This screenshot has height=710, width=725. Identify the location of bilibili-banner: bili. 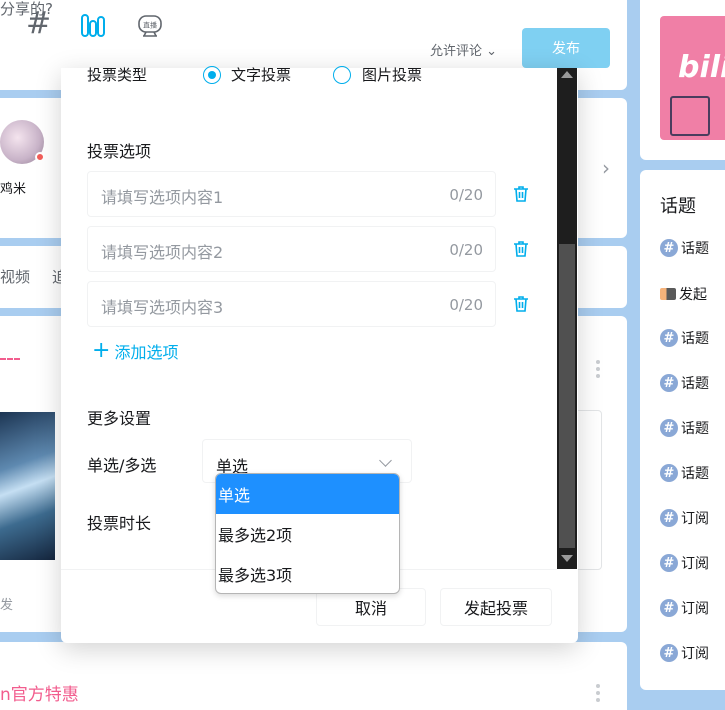
(692, 78).